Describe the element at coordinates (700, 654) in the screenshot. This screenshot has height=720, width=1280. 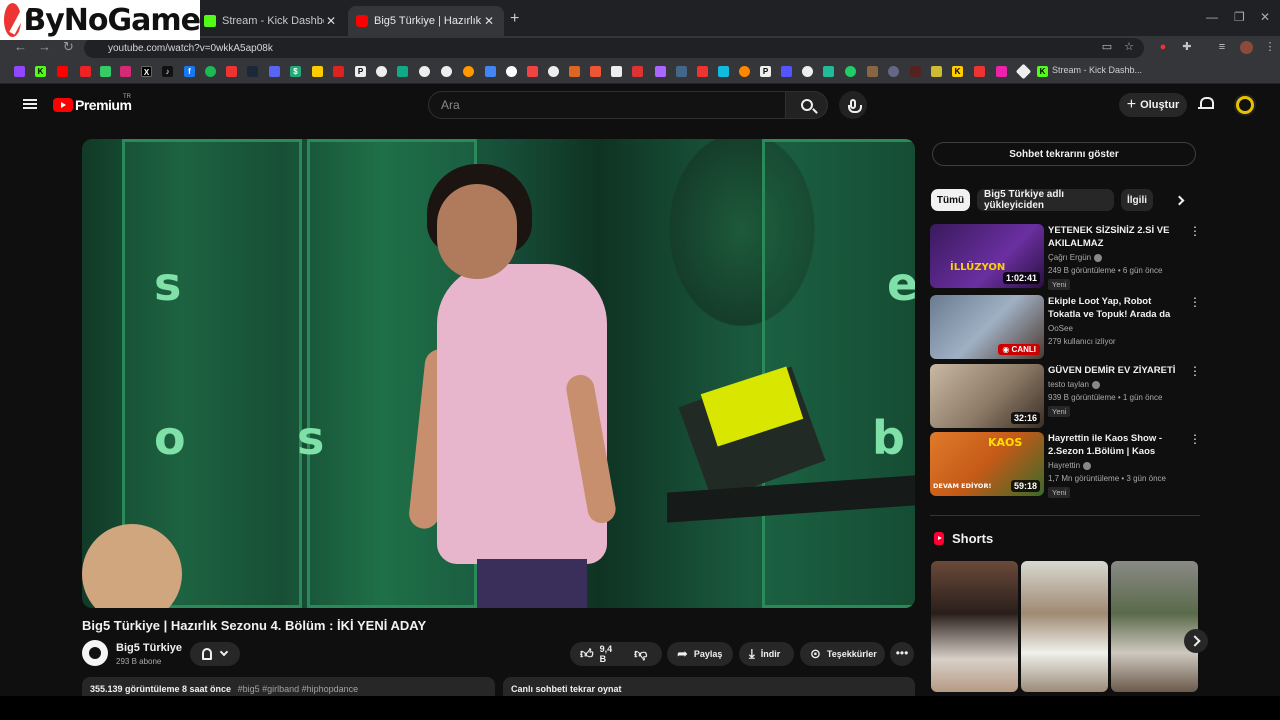
I see `share-button: ➦ Paylaş` at that location.